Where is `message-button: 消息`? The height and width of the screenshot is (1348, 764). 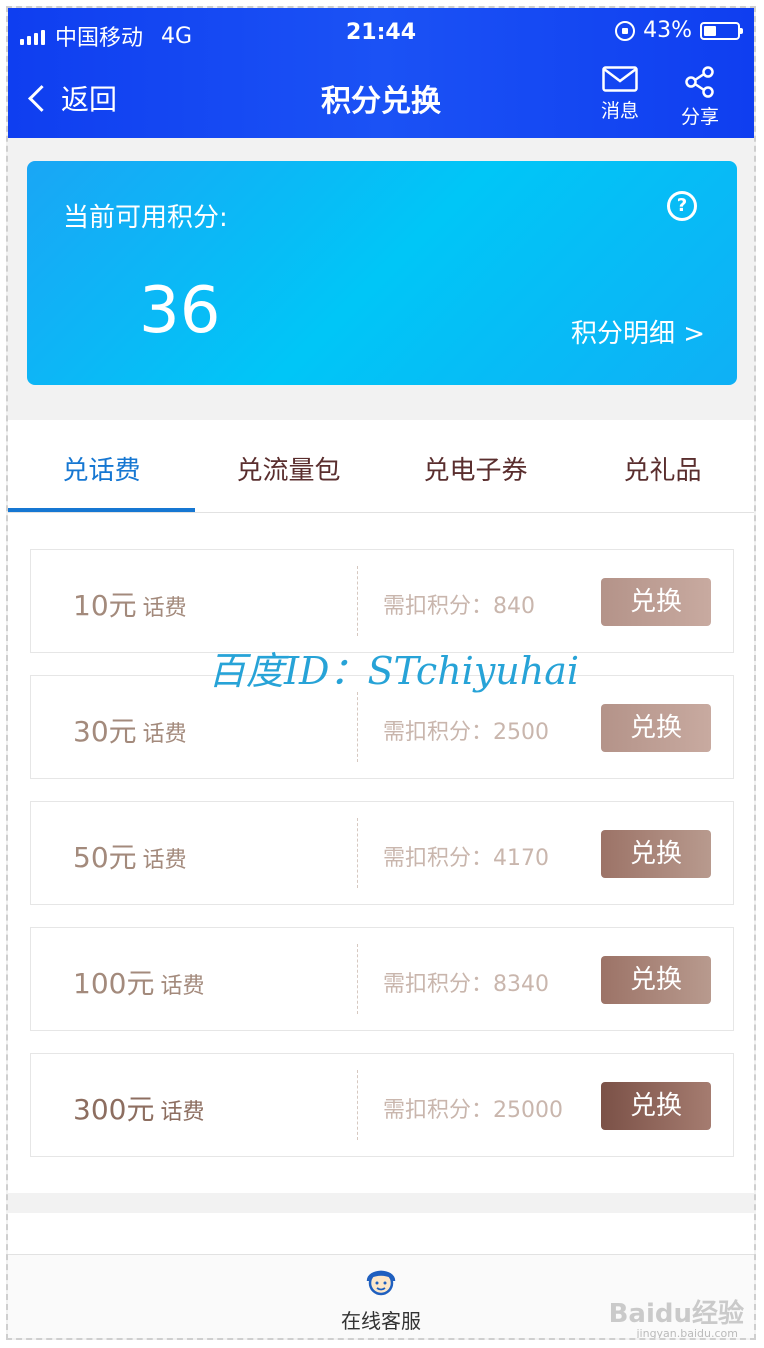 message-button: 消息 is located at coordinates (620, 94).